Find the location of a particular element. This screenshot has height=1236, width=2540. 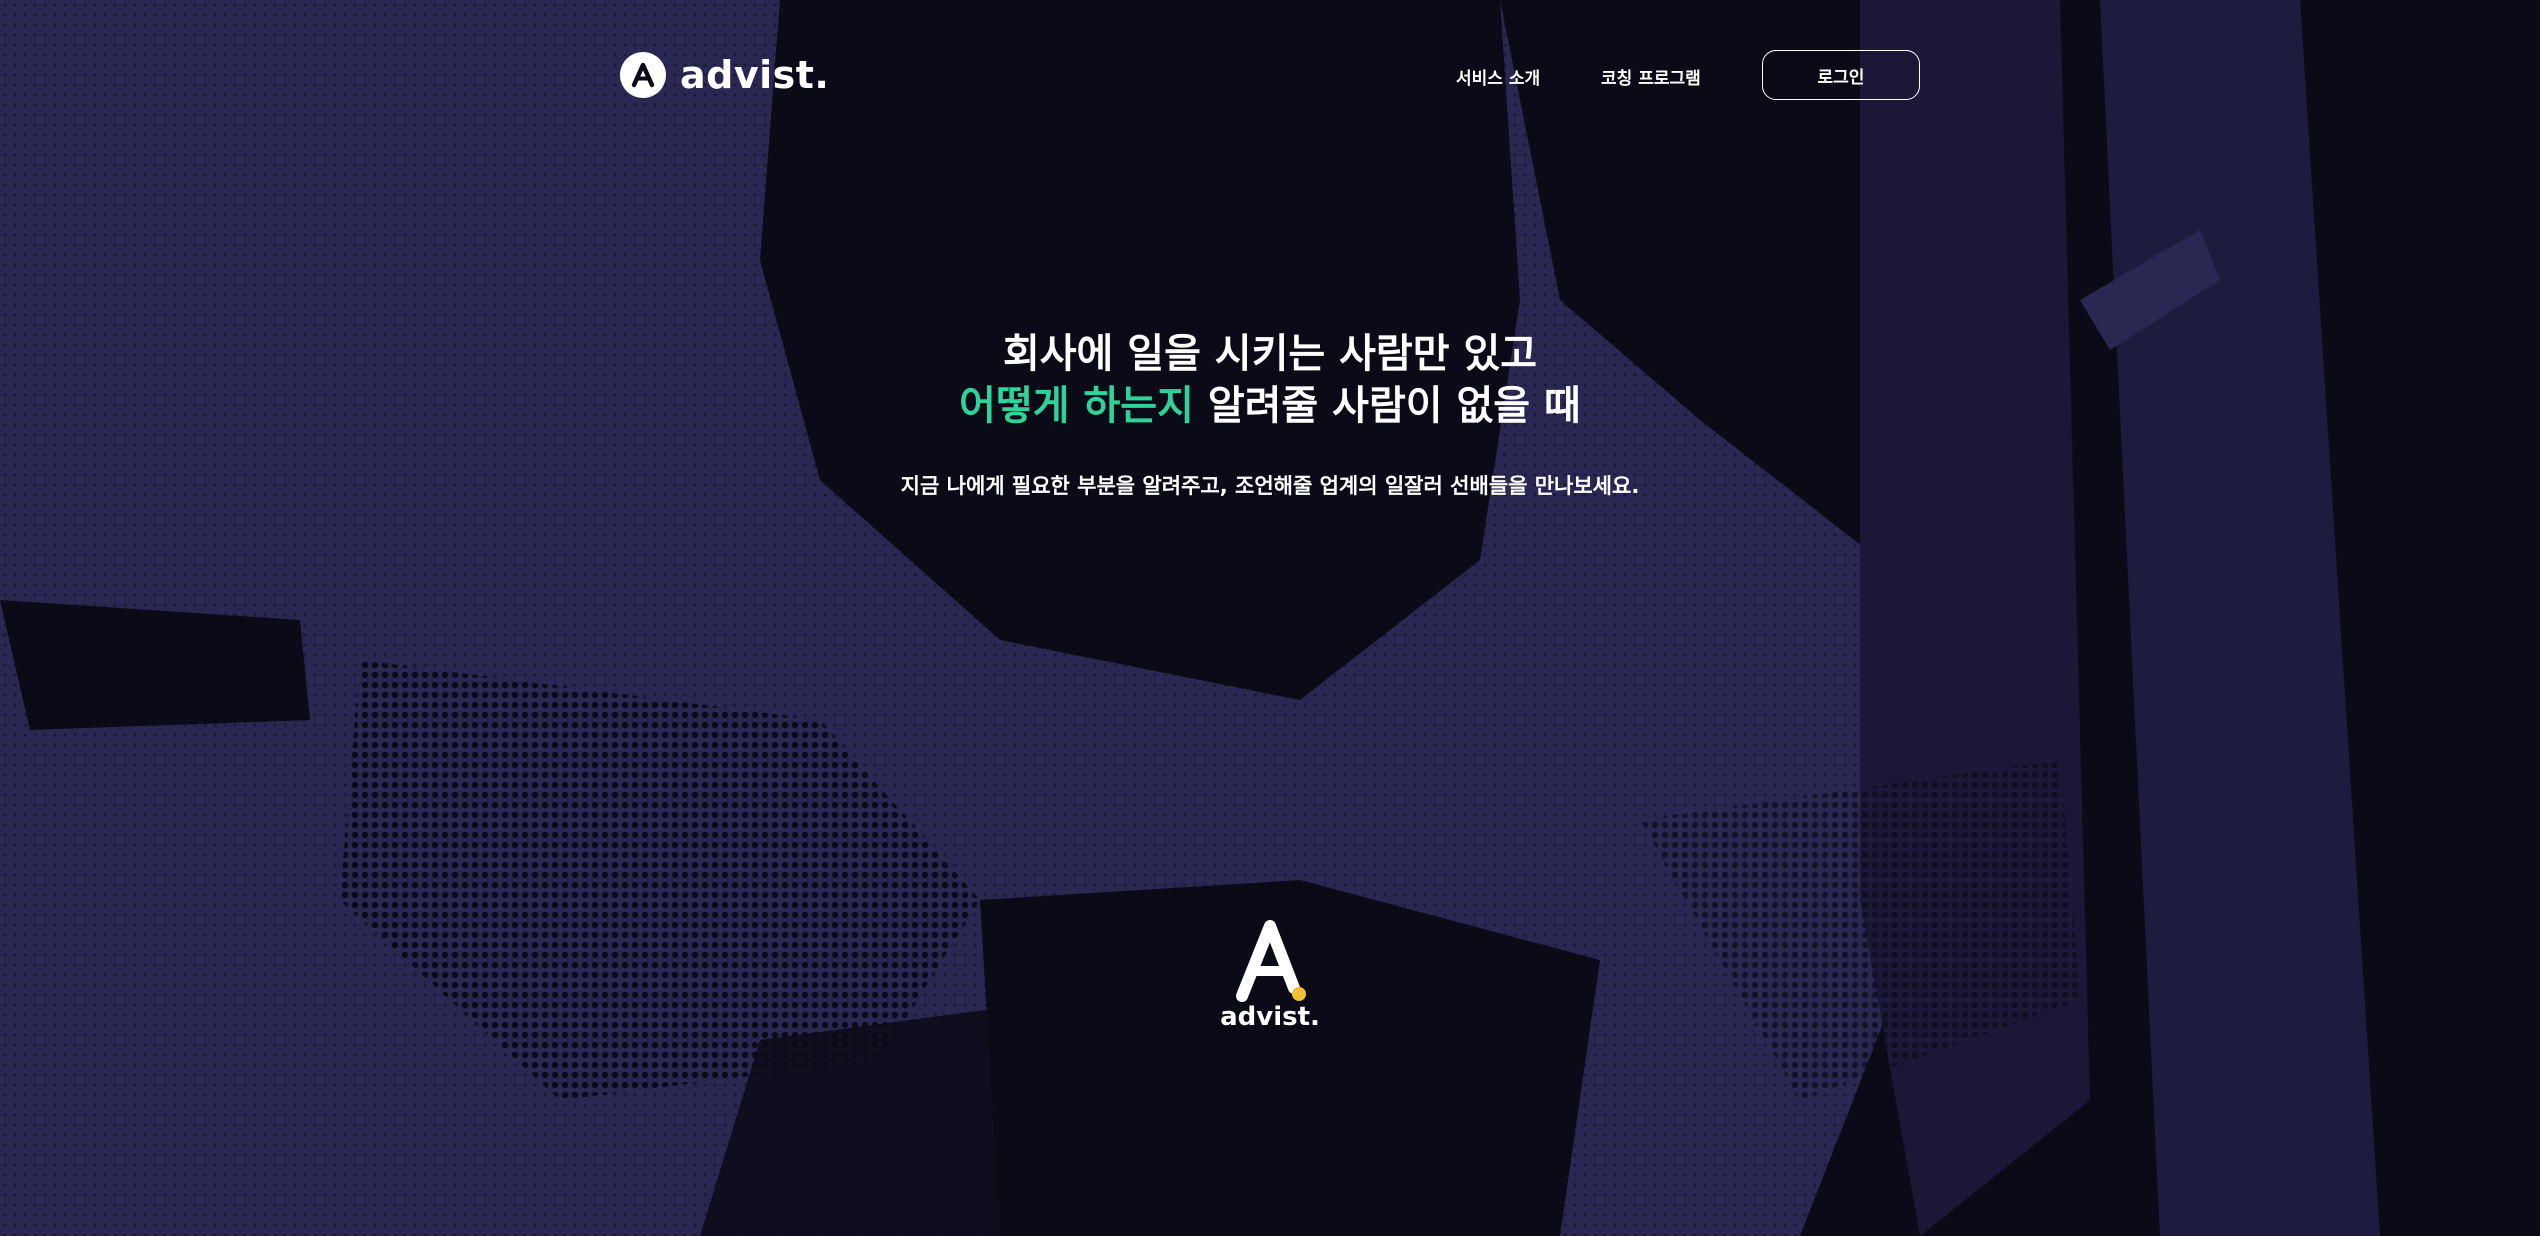

advist-logo-icon is located at coordinates (643, 75).